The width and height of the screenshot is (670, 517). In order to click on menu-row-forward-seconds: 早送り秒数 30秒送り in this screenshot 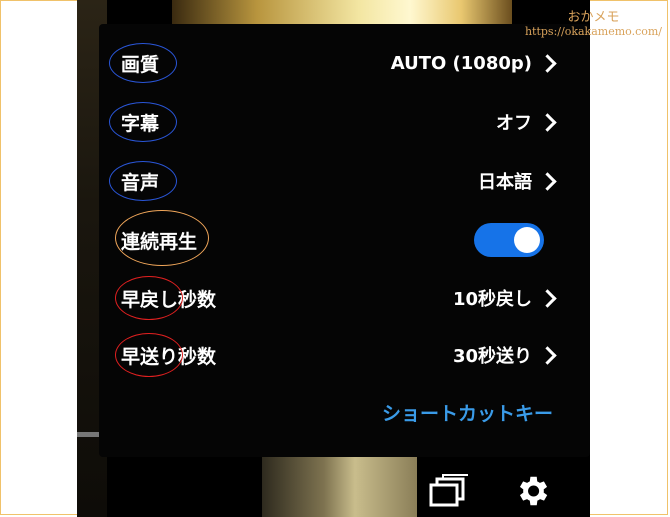, I will do `click(344, 355)`.